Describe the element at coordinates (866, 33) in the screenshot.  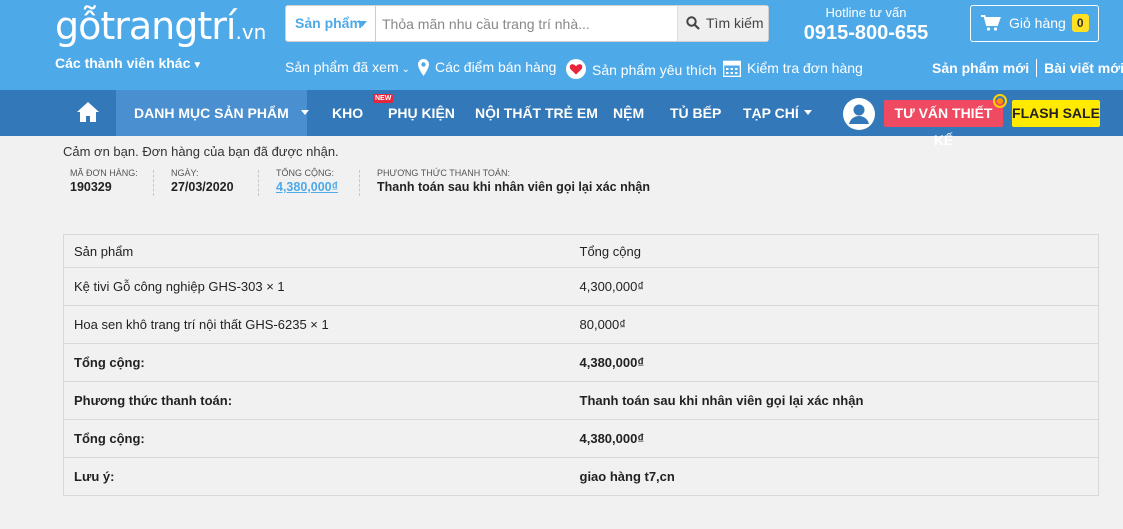
I see `hotline-number: 0915-800-655` at that location.